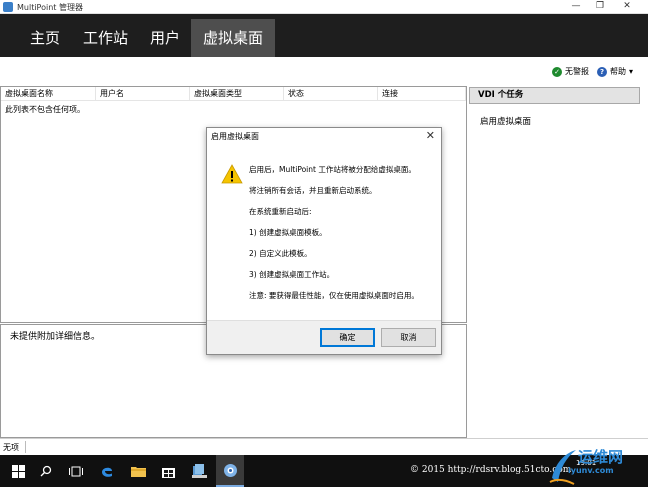 This screenshot has height=487, width=648. What do you see at coordinates (600, 6) in the screenshot?
I see `restore-button: ❐` at bounding box center [600, 6].